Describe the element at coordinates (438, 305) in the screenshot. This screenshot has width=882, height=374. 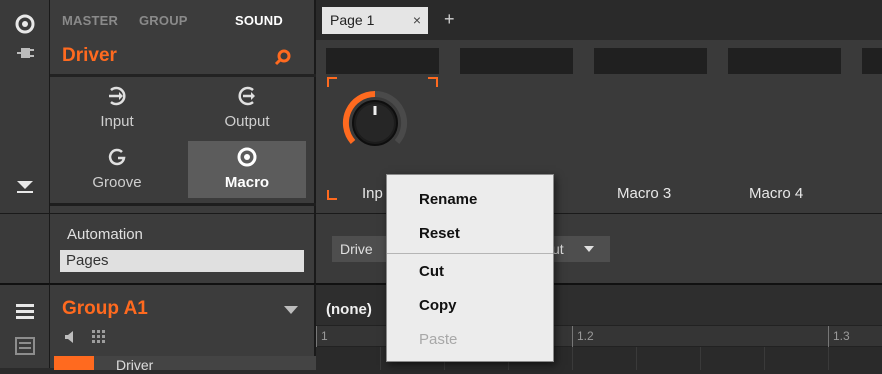
I see `menu-item-copy: Copy` at that location.